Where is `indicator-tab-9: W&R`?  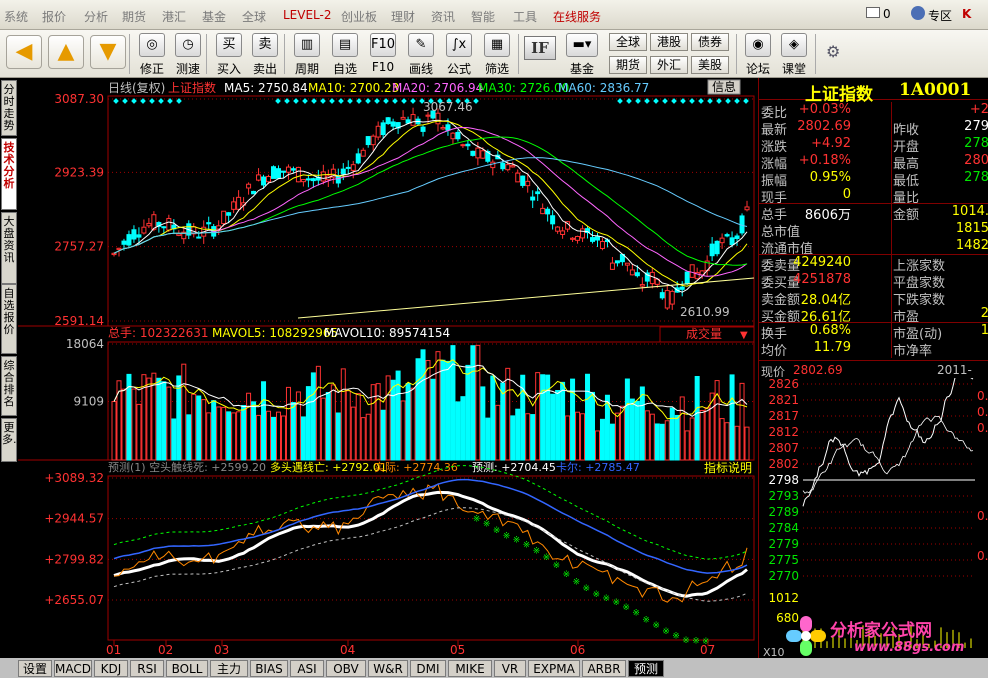 indicator-tab-9: W&R is located at coordinates (388, 668).